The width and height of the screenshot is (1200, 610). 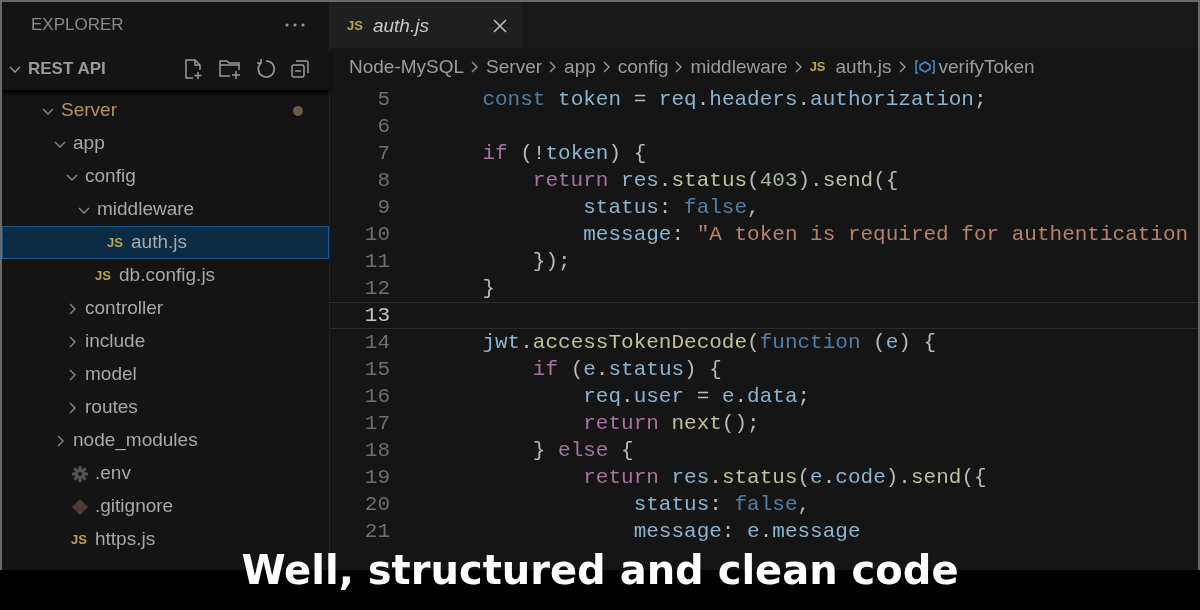 I want to click on breadcrumb-item: app, so click(x=580, y=67).